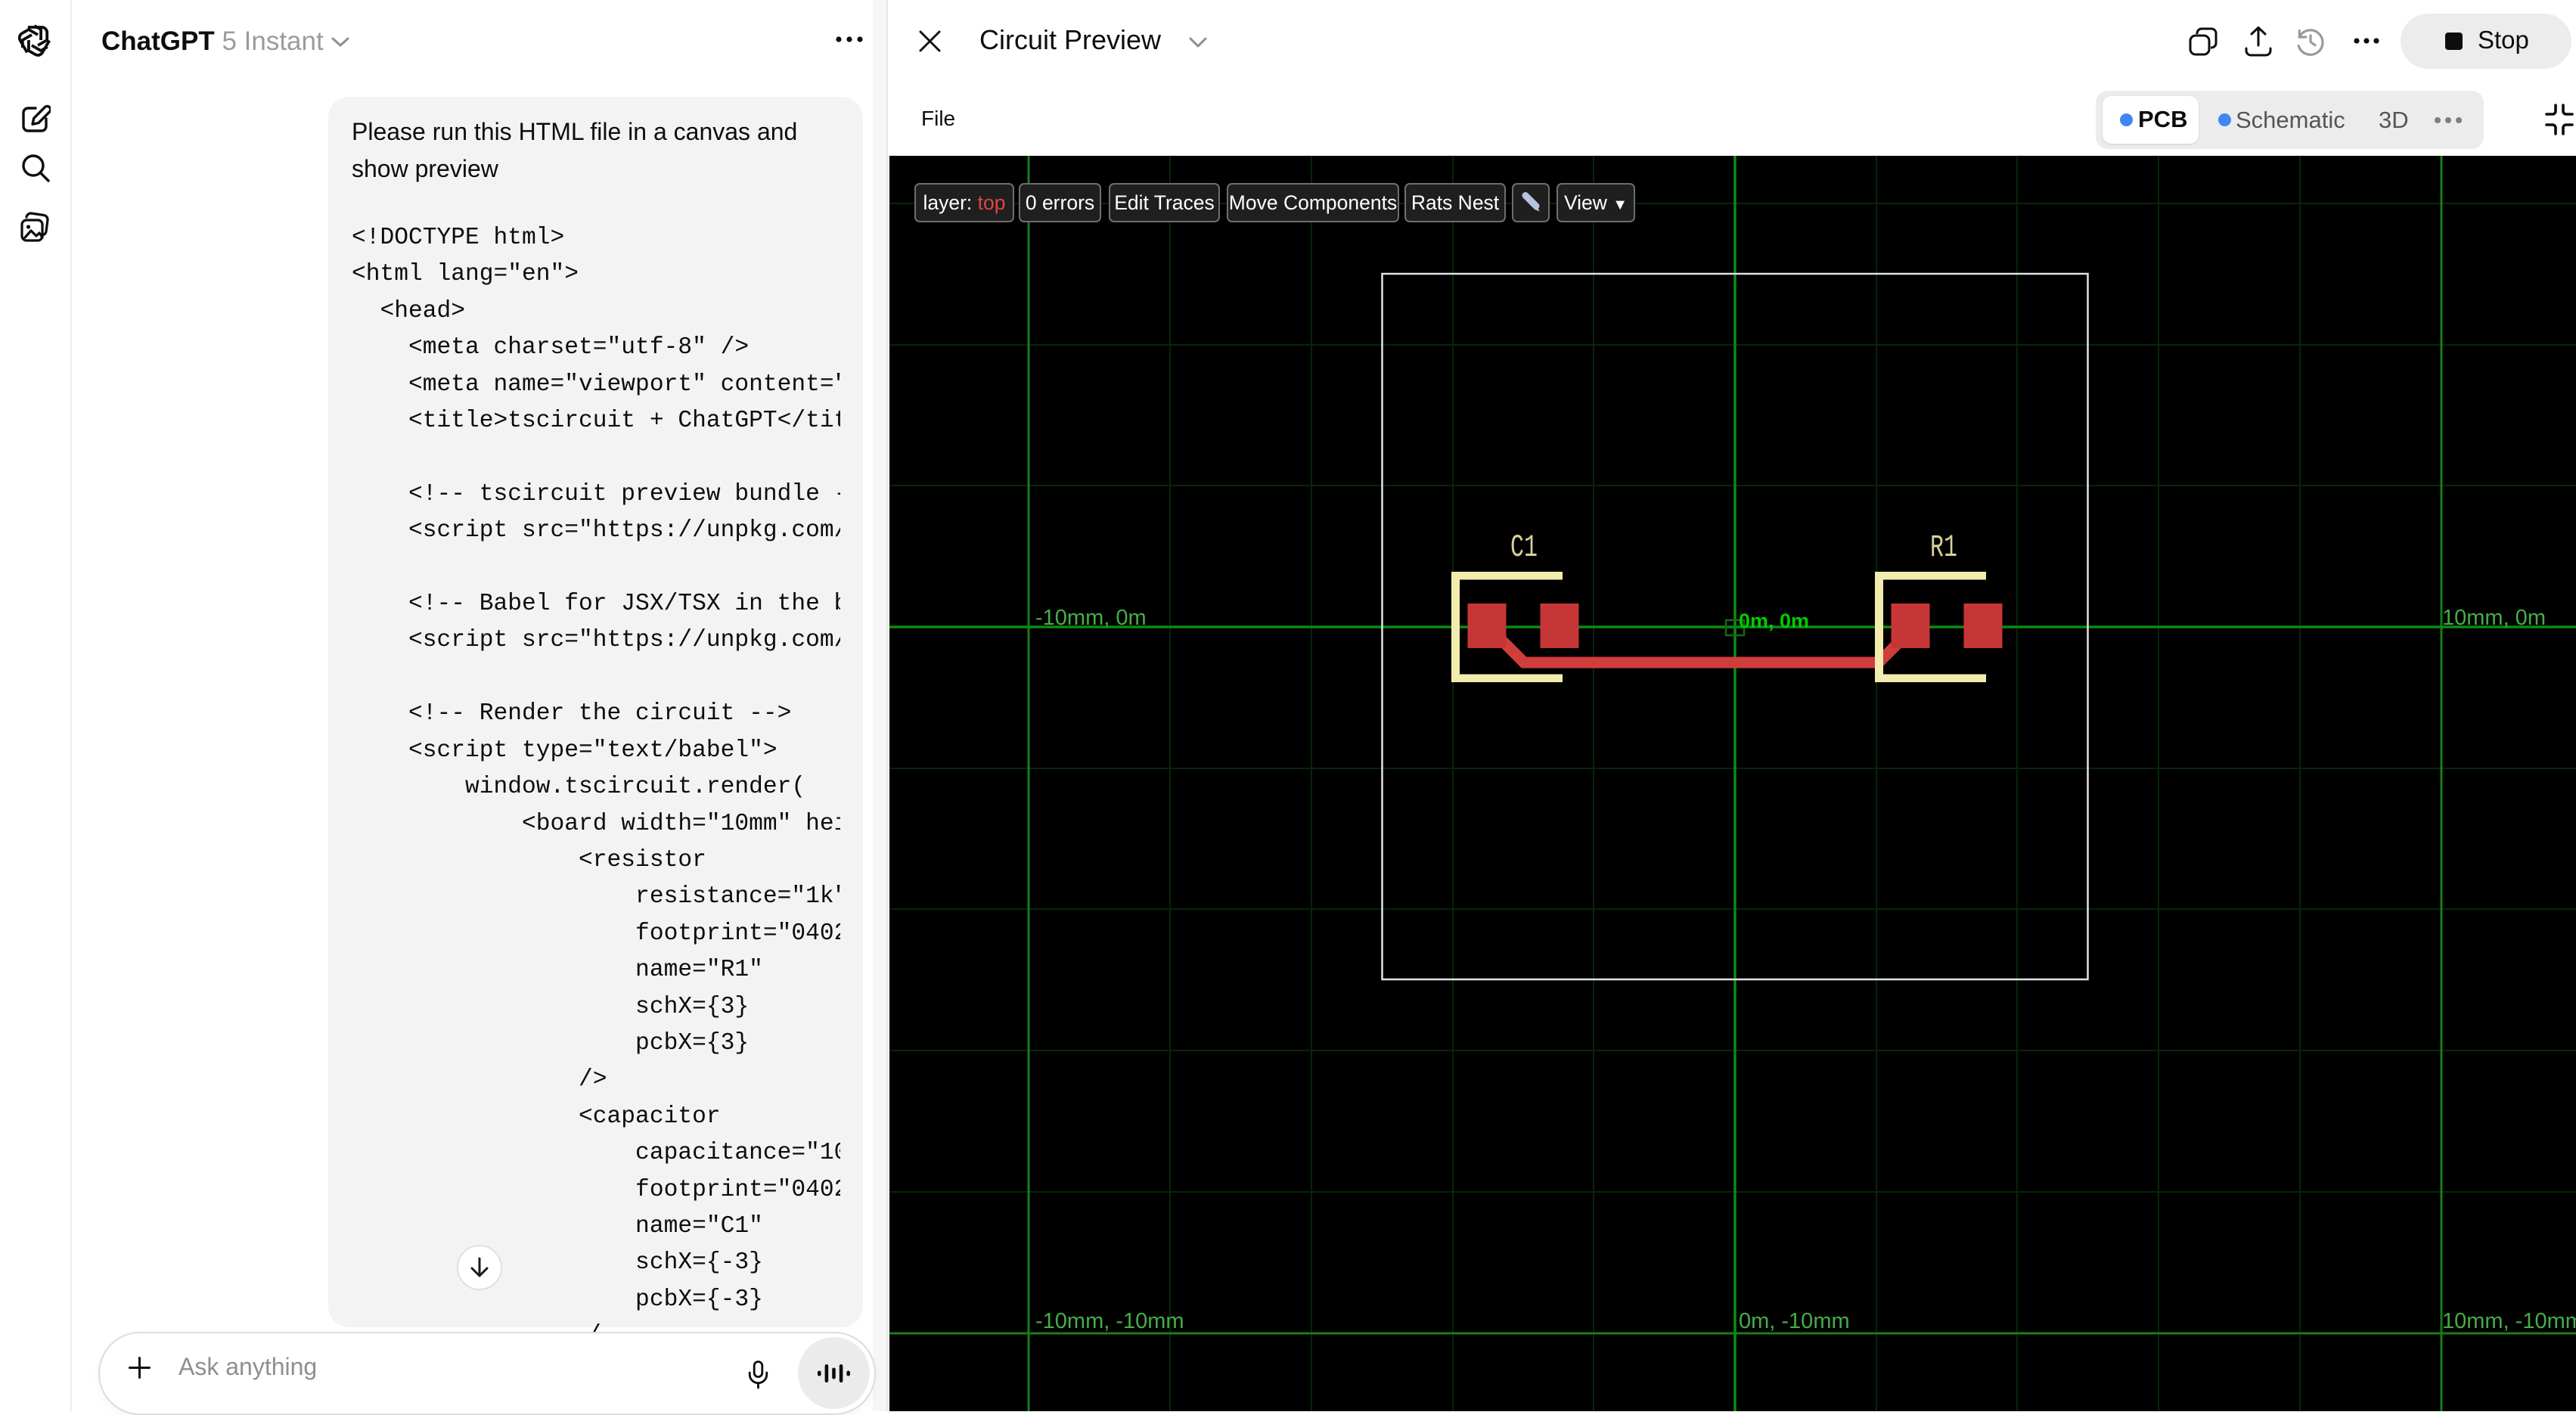 This screenshot has height=1415, width=2576. Describe the element at coordinates (1943, 547) in the screenshot. I see `svg-text: R1` at that location.